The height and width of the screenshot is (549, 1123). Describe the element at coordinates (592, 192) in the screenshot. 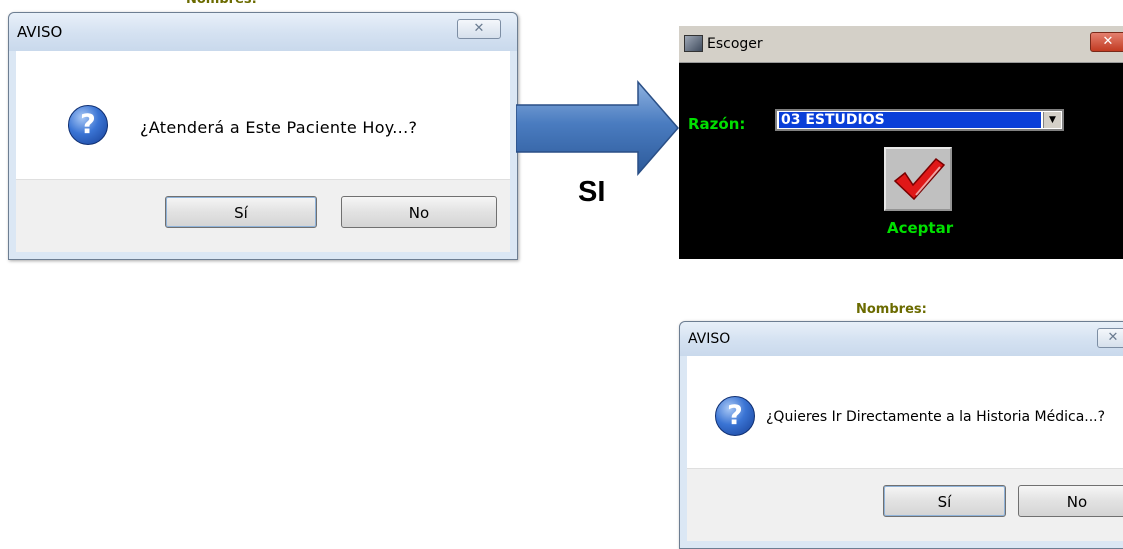

I see `flow-label-si: SI` at that location.